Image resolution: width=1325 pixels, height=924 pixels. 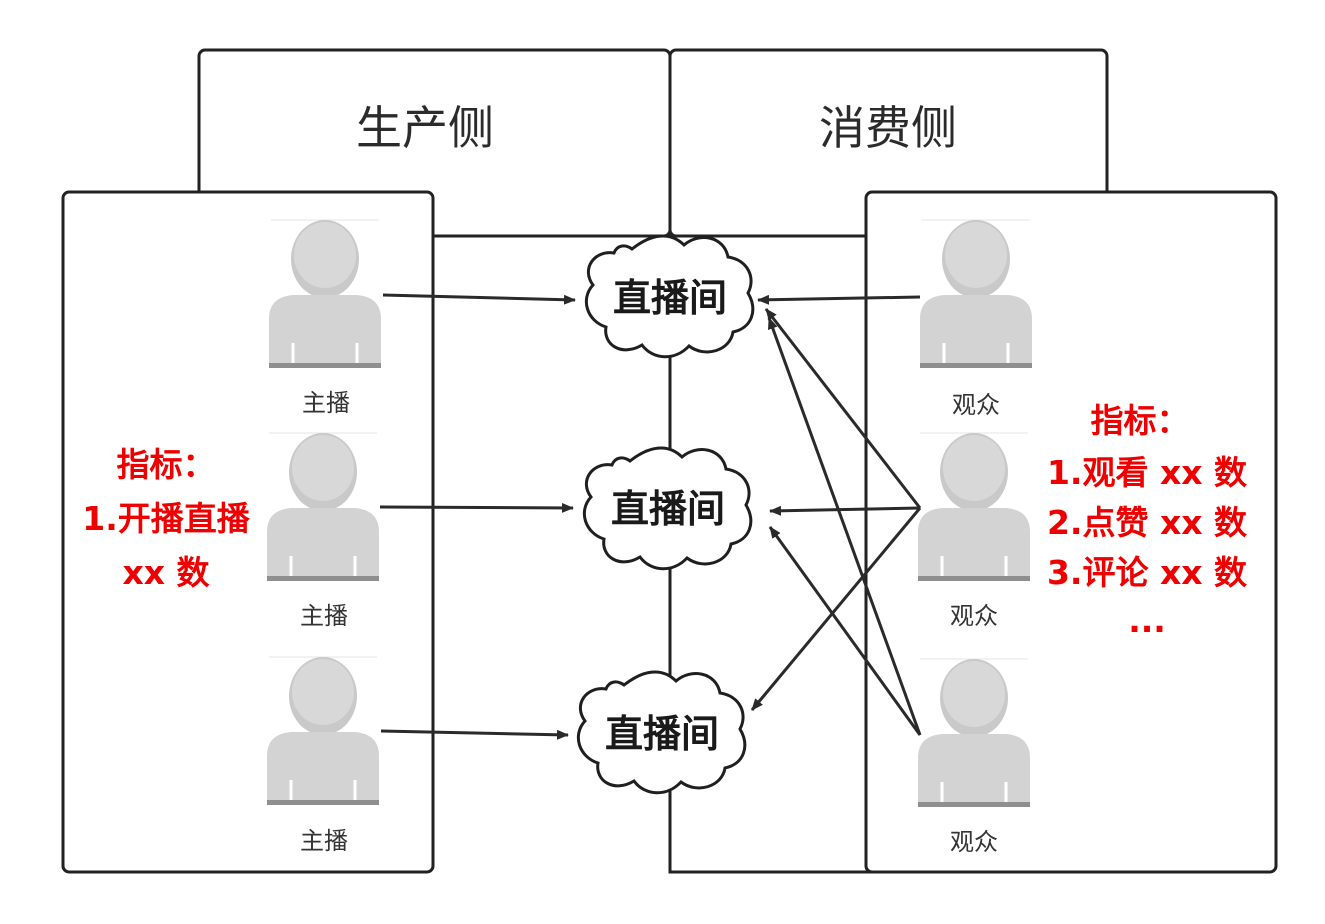 I want to click on consumer-metric-line: 指标：, so click(x=1140, y=420).